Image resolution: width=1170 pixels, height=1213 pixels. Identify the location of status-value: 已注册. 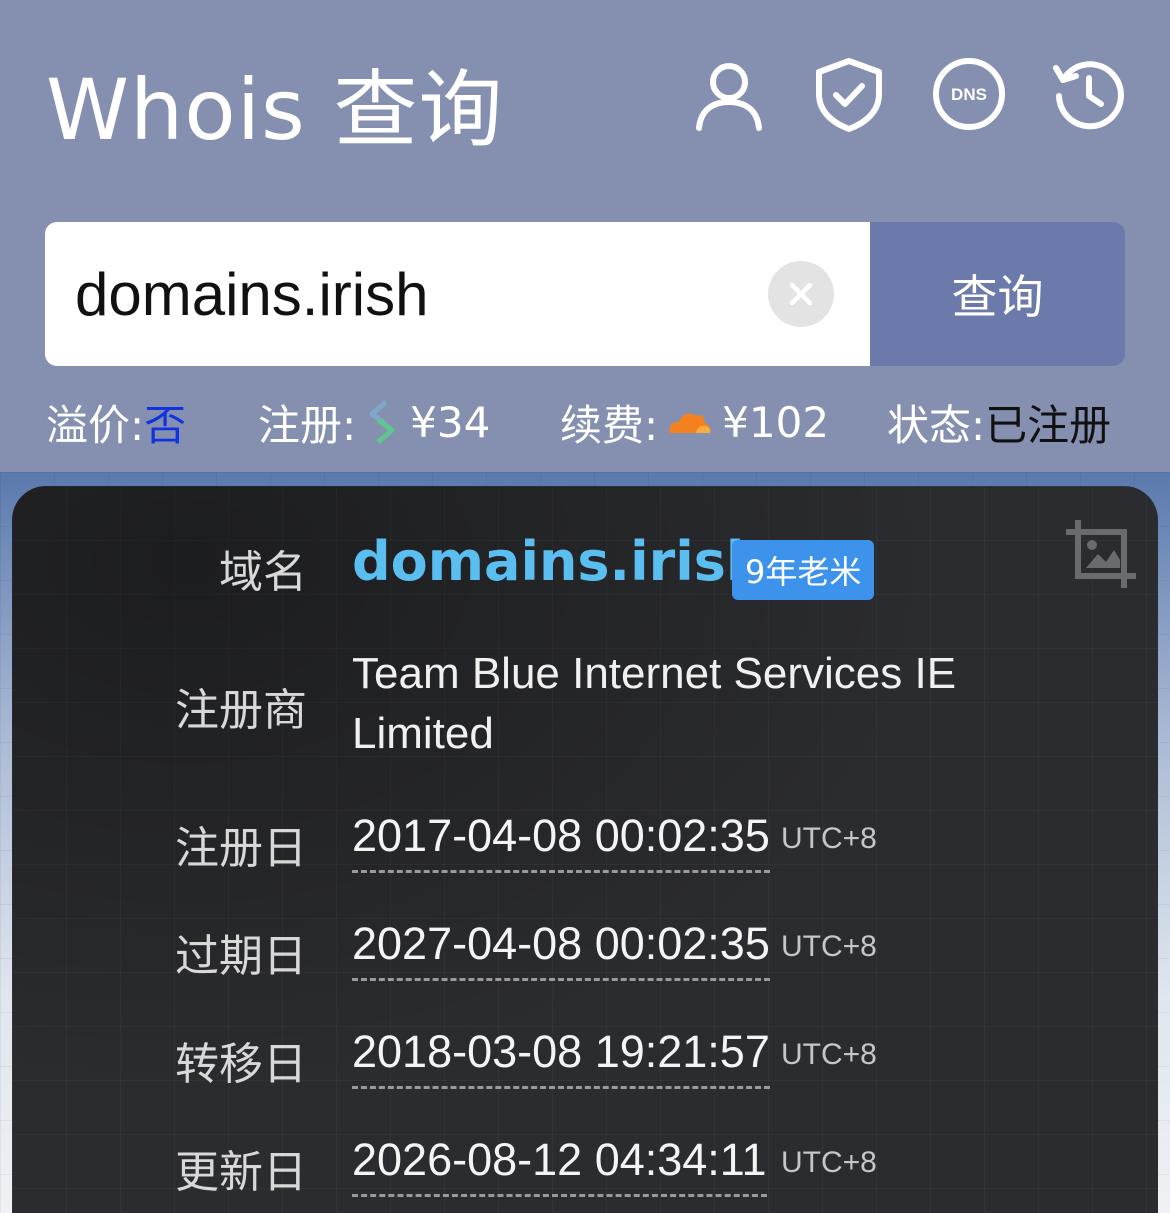
(1048, 425).